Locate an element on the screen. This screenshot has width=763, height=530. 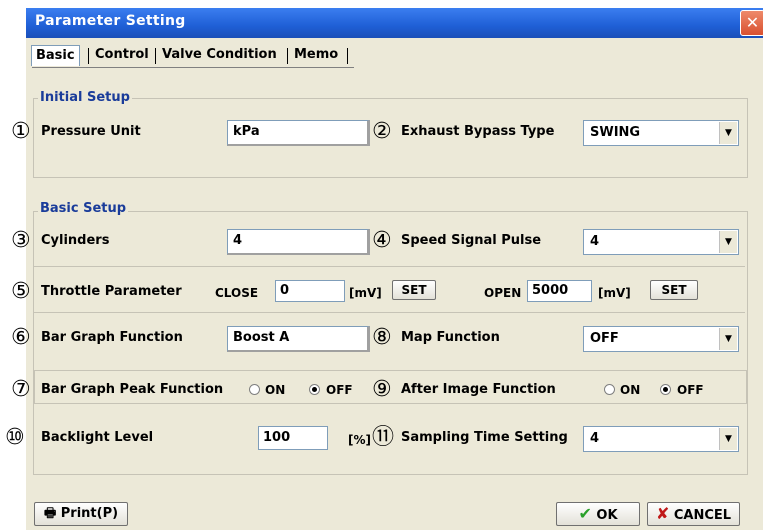
speed-signal-label: Speed Signal Pulse is located at coordinates (471, 240).